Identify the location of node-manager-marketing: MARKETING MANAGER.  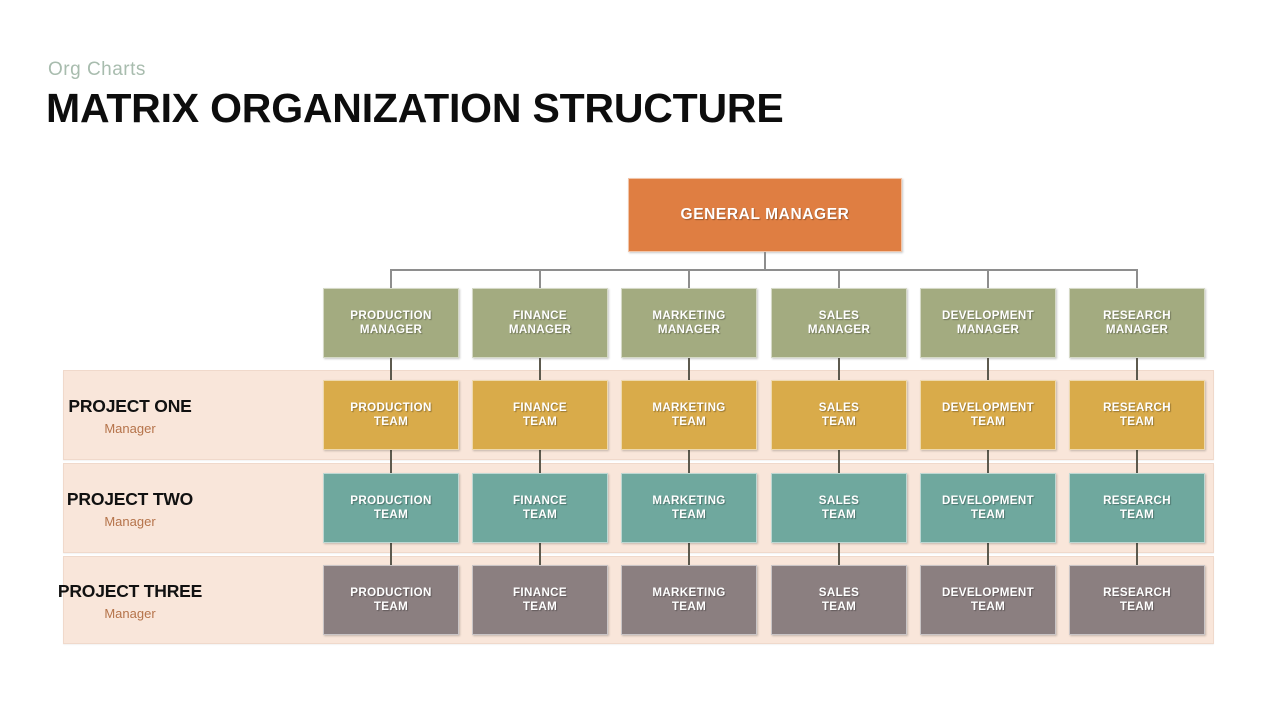
(689, 323).